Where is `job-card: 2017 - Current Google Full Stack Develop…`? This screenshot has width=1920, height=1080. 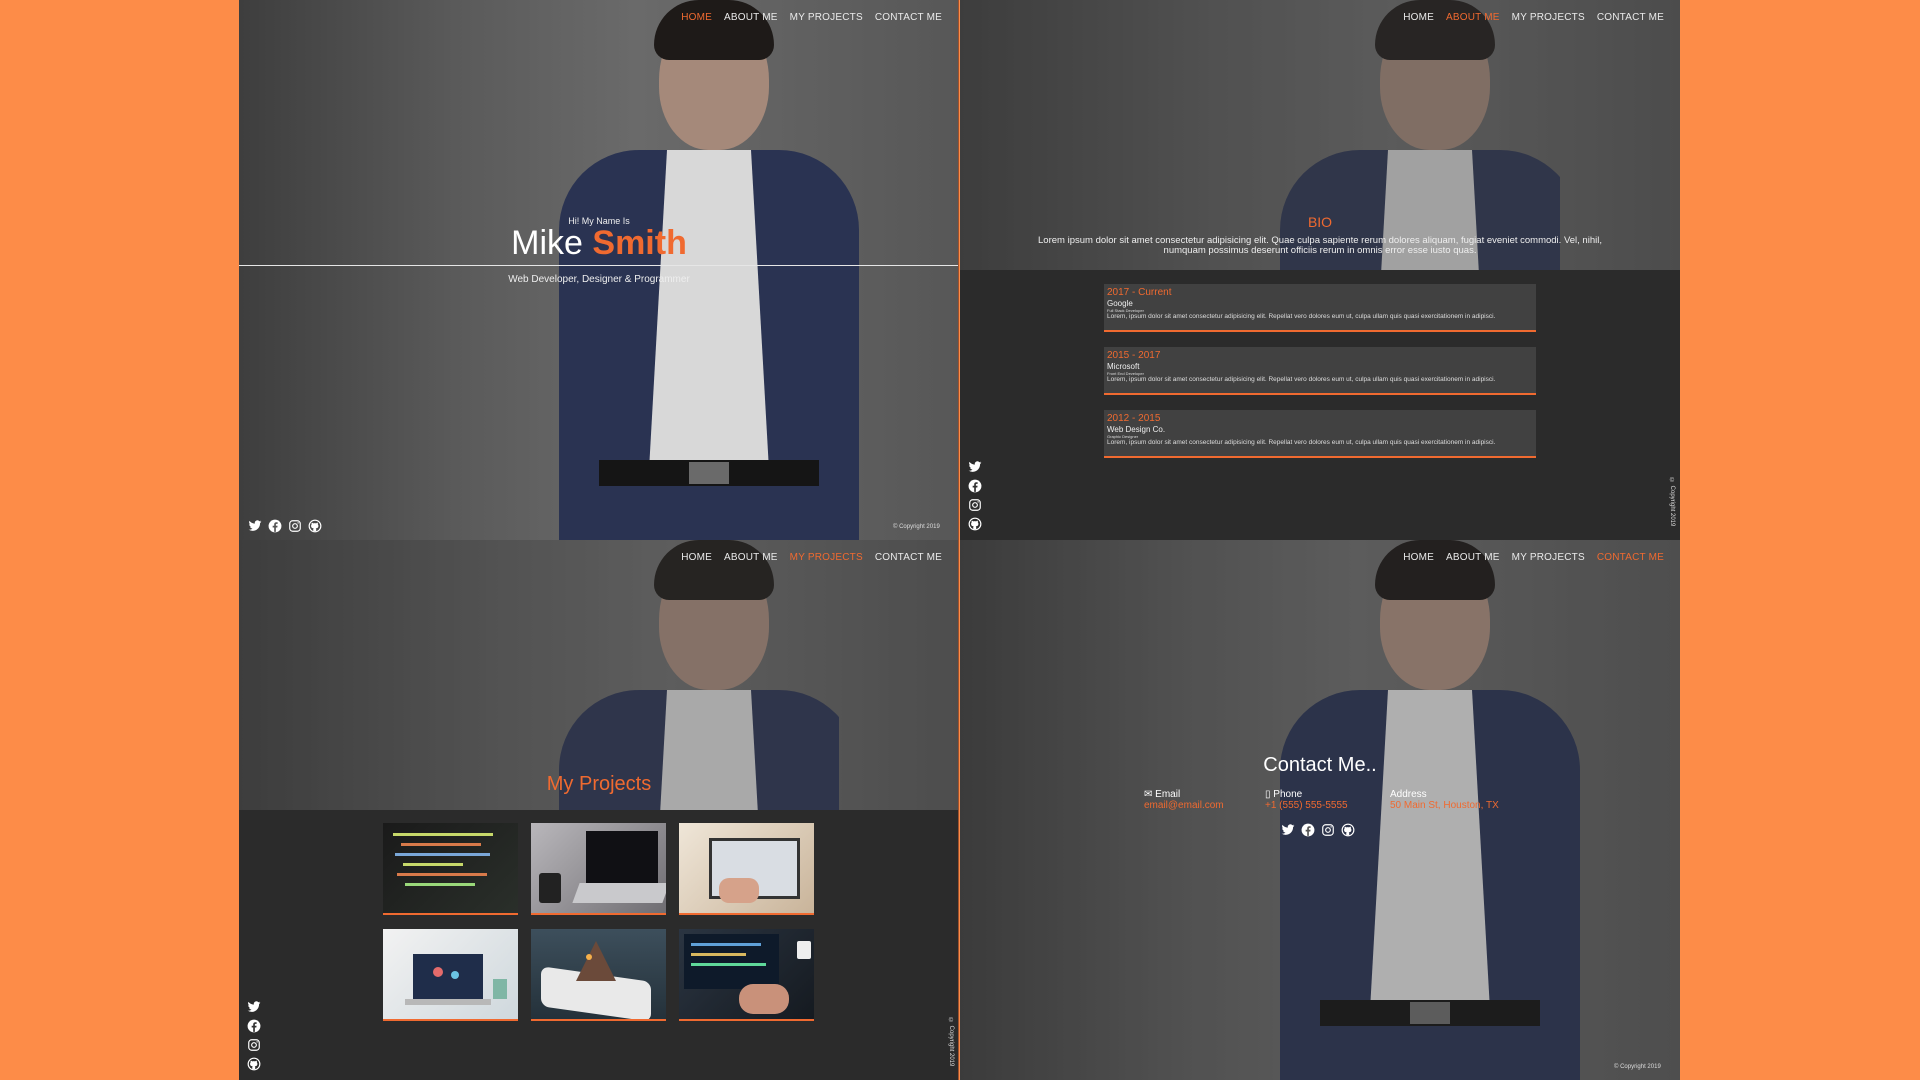
job-card: 2017 - Current Google Full Stack Develop… is located at coordinates (1320, 308).